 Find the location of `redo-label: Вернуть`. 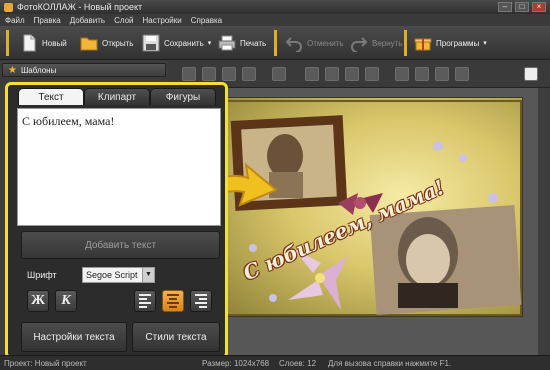

redo-label: Вернуть is located at coordinates (387, 43).